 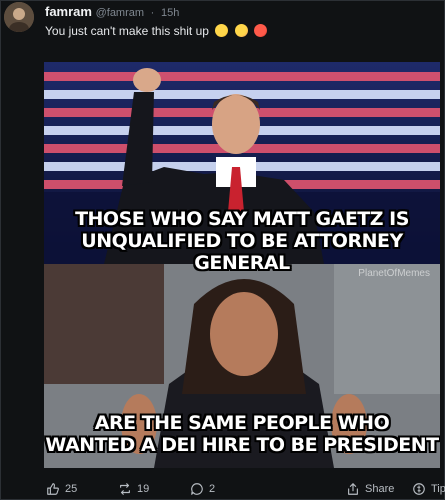 I want to click on like-count: 25, so click(x=71, y=489).